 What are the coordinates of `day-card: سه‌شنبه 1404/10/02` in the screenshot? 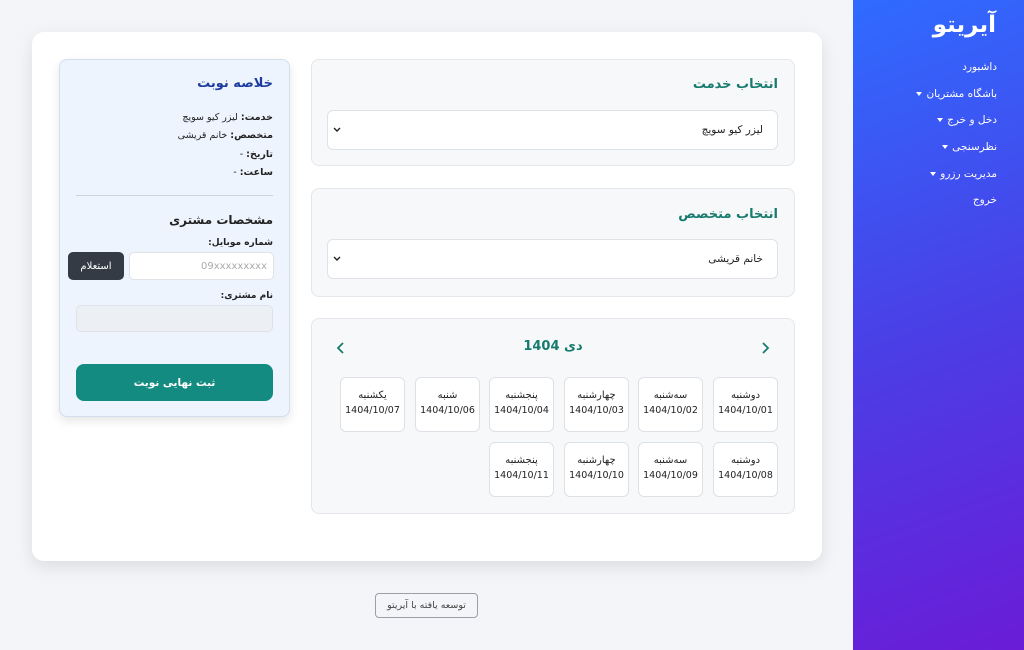 It's located at (670, 404).